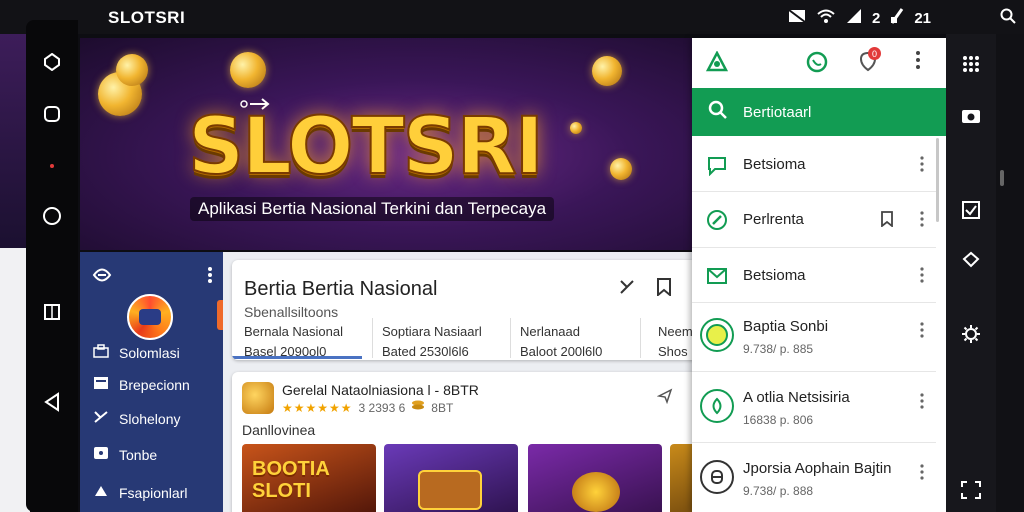  I want to click on panel-row-label: Baptia Sonbi, so click(786, 326).